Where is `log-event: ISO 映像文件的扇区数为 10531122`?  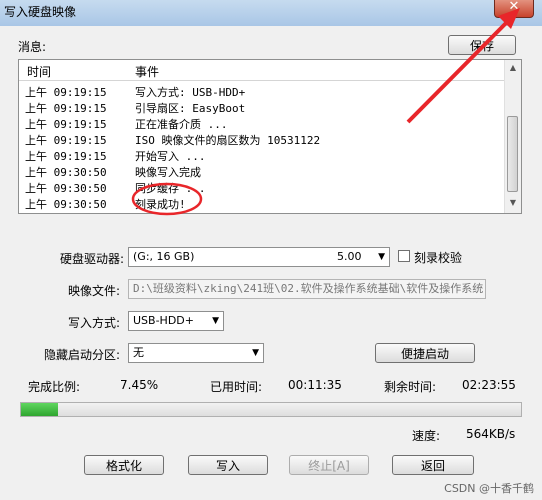
log-event: ISO 映像文件的扇区数为 10531122 is located at coordinates (228, 140).